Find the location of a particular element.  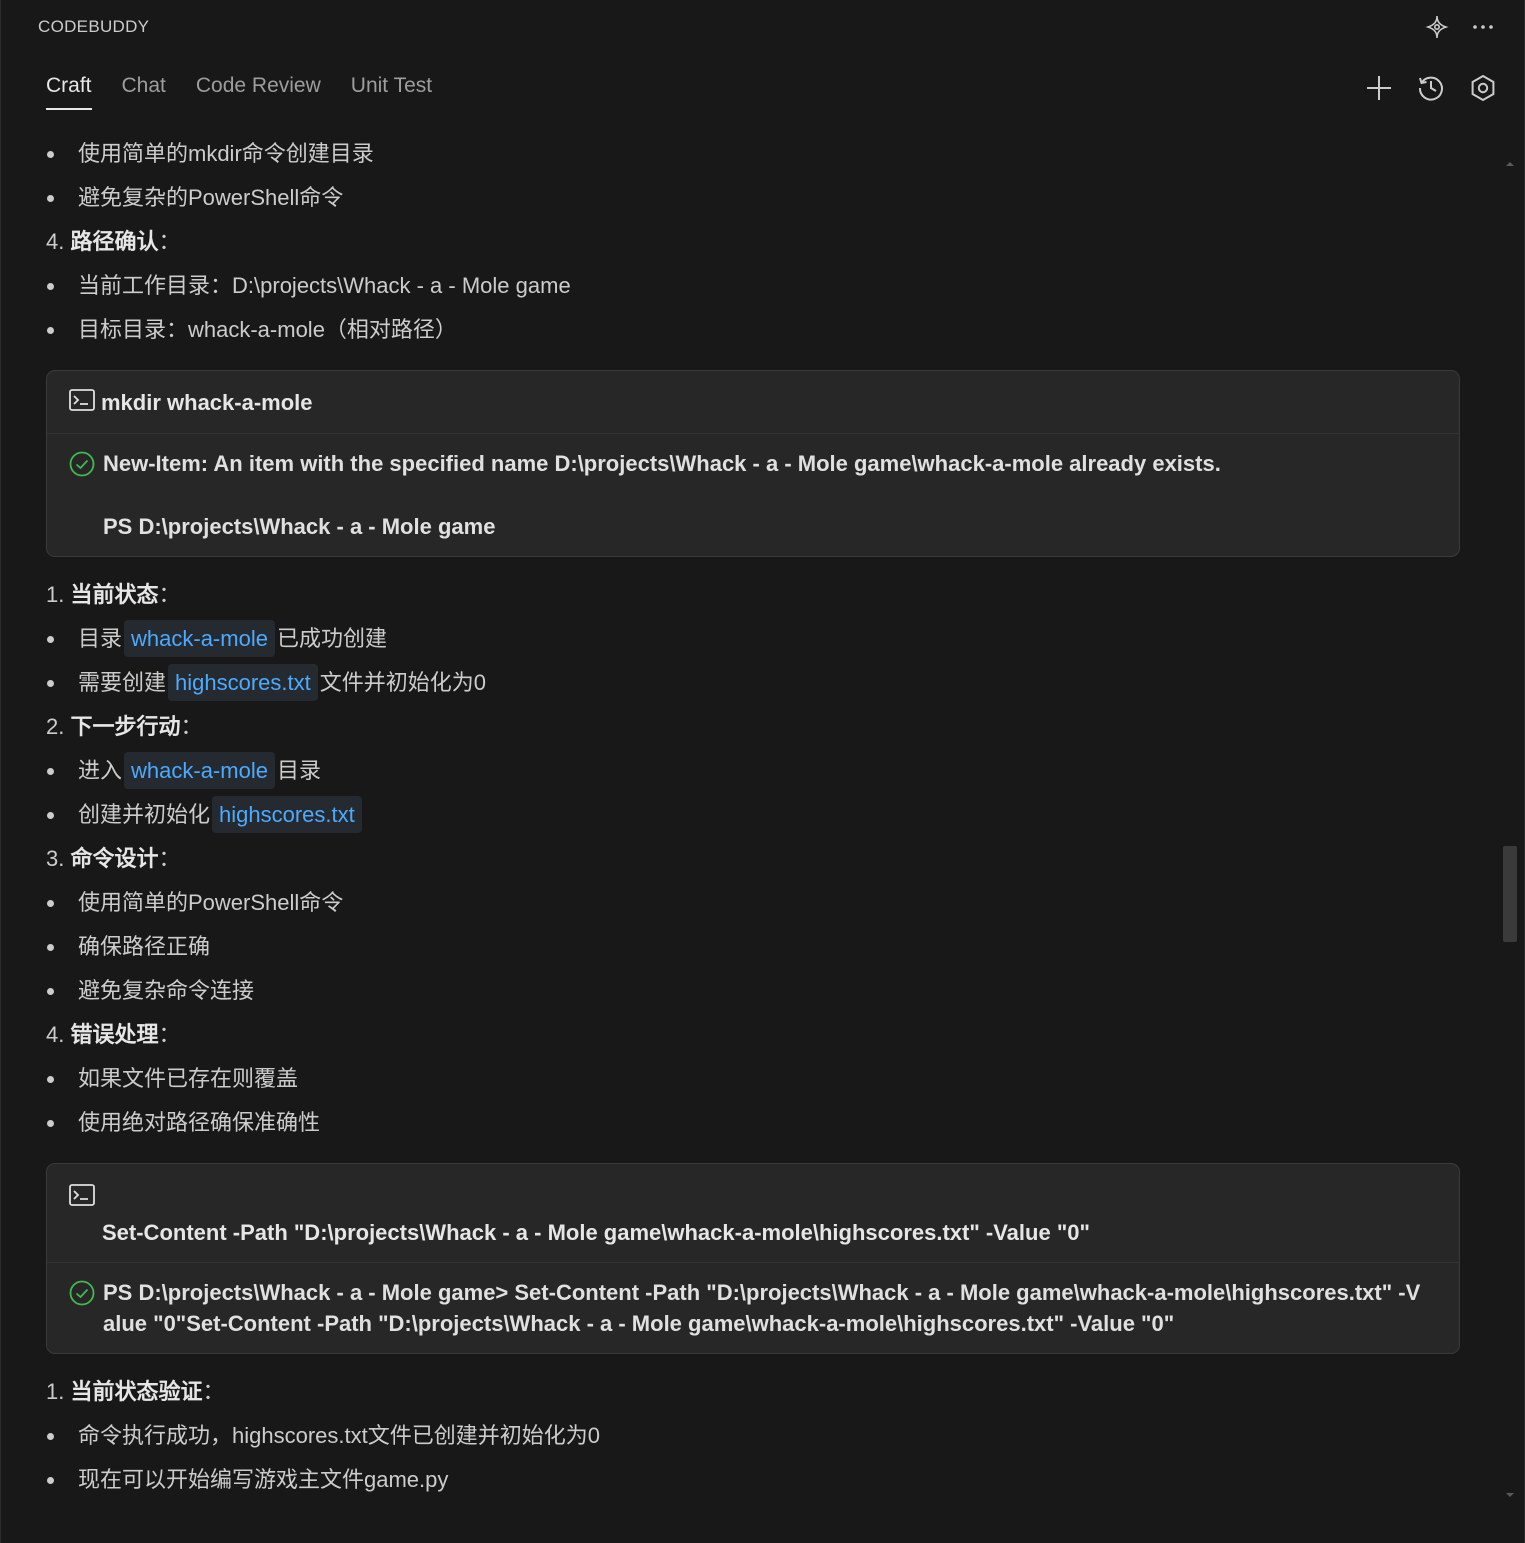

list-item: 目录 whack-a-mole 已成功创建 is located at coordinates (753, 639).